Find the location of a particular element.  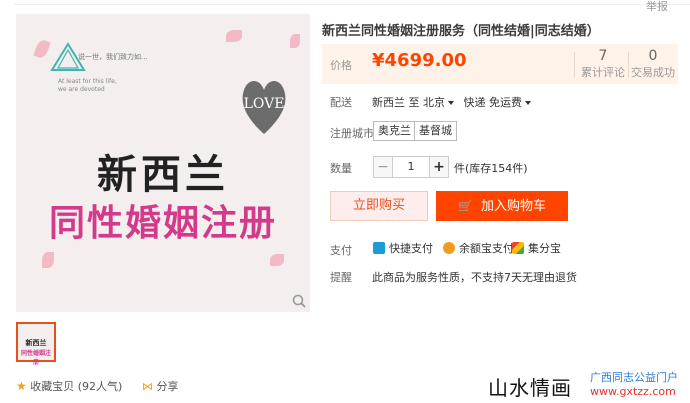

reviews-stat: 7 累计评论 is located at coordinates (603, 64).